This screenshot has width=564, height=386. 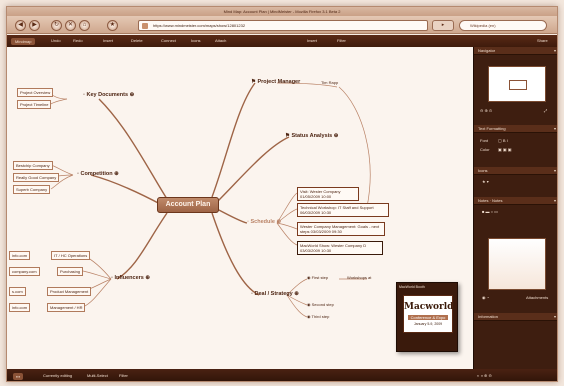 What do you see at coordinates (275, 294) in the screenshot?
I see `branch-deal-strategy: ◦ Deal / Strategy ⊕` at bounding box center [275, 294].